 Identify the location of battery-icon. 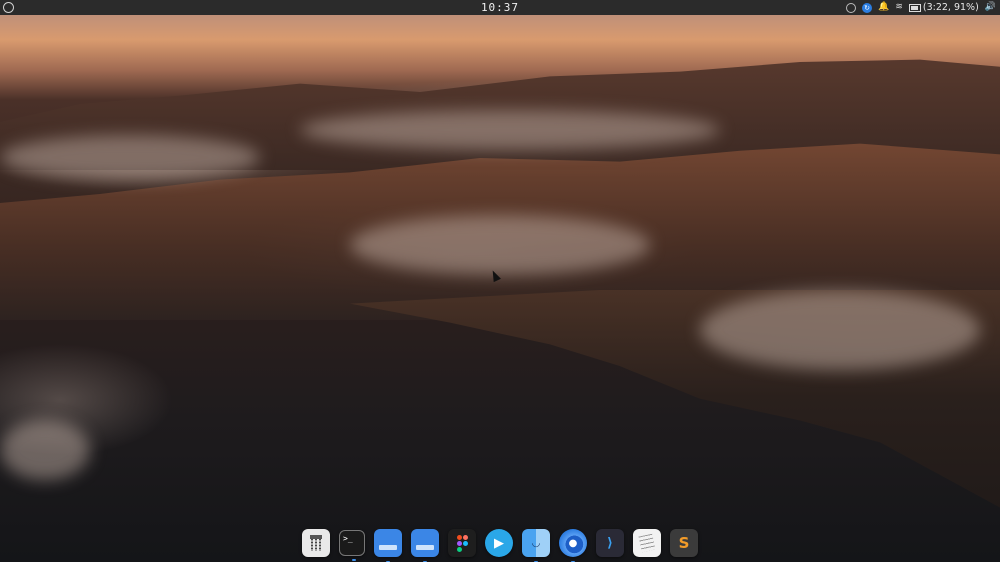
(914, 7).